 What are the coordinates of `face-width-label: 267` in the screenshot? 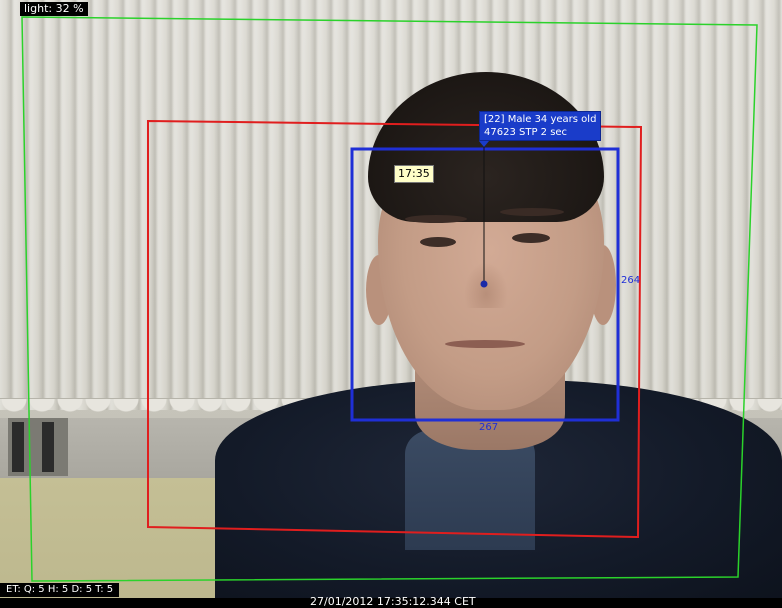 It's located at (489, 427).